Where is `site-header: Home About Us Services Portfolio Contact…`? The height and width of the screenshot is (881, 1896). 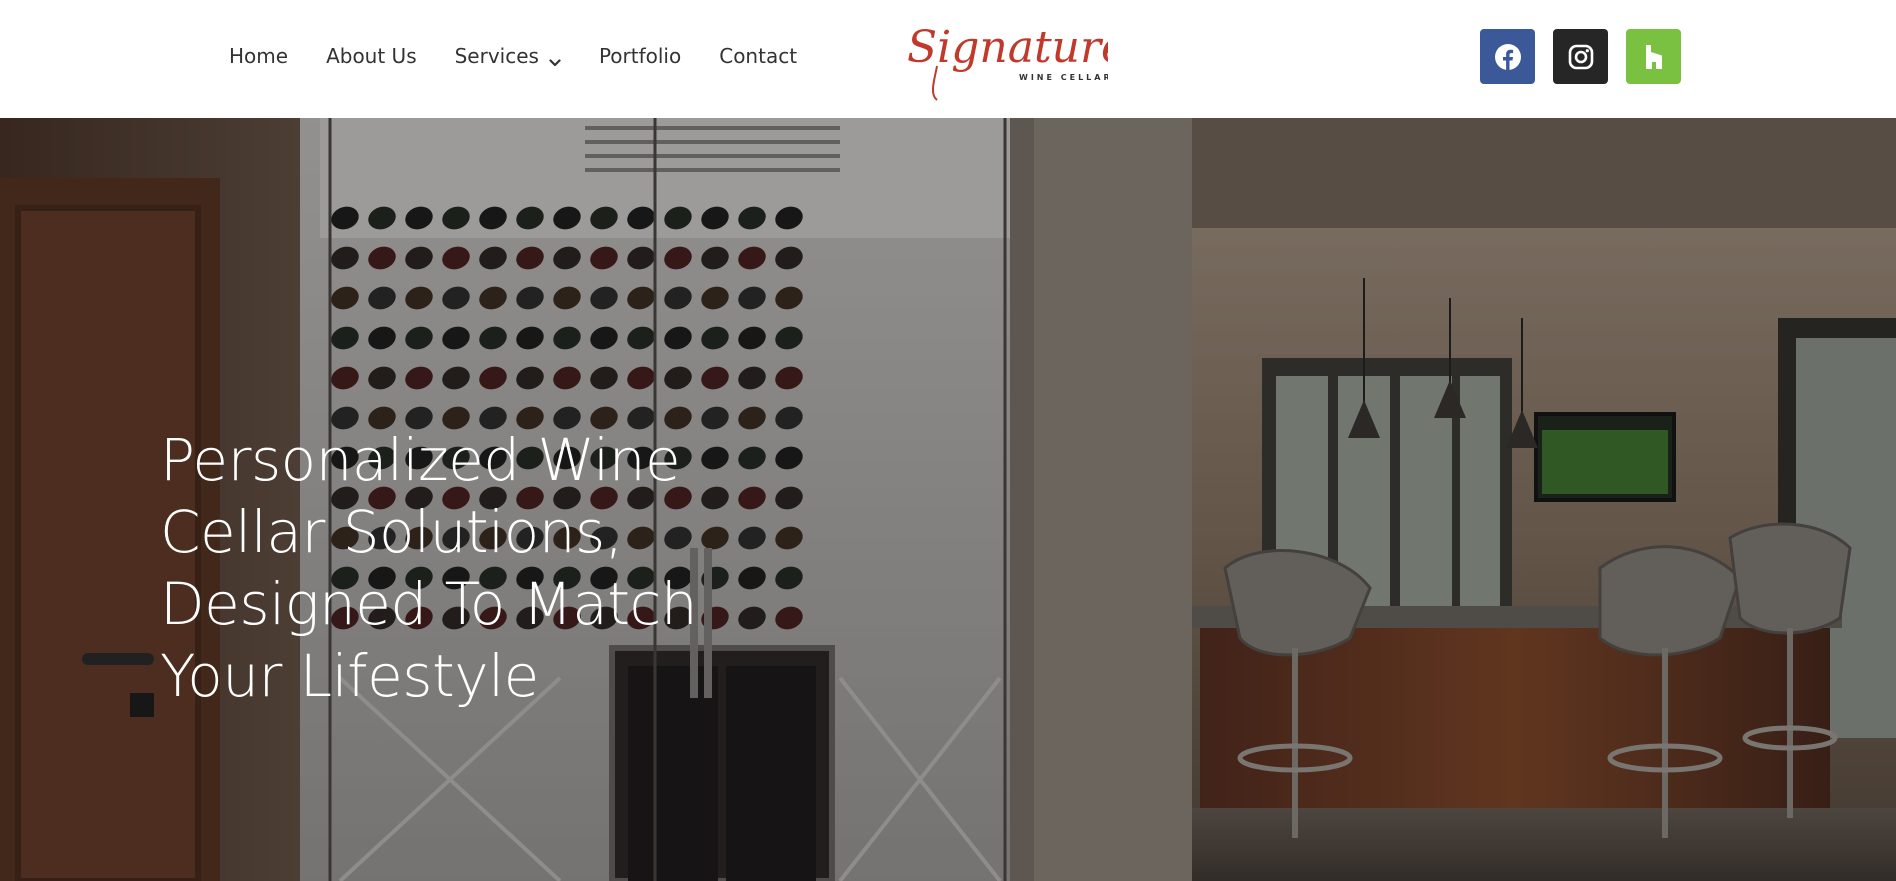 site-header: Home About Us Services Portfolio Contact… is located at coordinates (948, 59).